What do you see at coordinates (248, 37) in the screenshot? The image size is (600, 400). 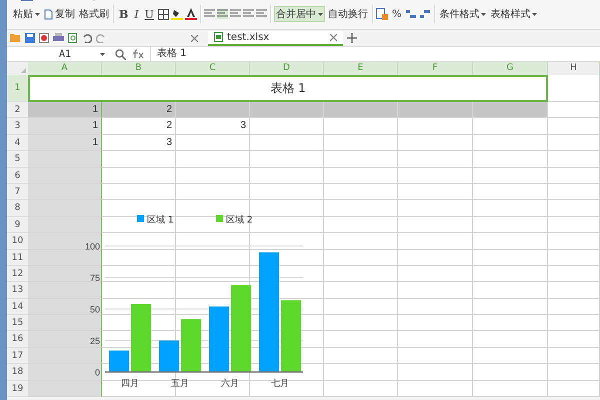 I see `tab-label: test.xlsx` at bounding box center [248, 37].